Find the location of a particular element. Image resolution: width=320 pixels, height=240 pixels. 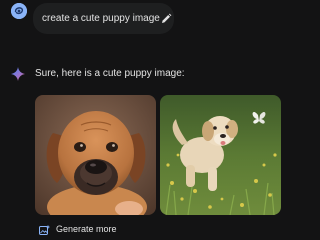

pencil-icon is located at coordinates (166, 19).